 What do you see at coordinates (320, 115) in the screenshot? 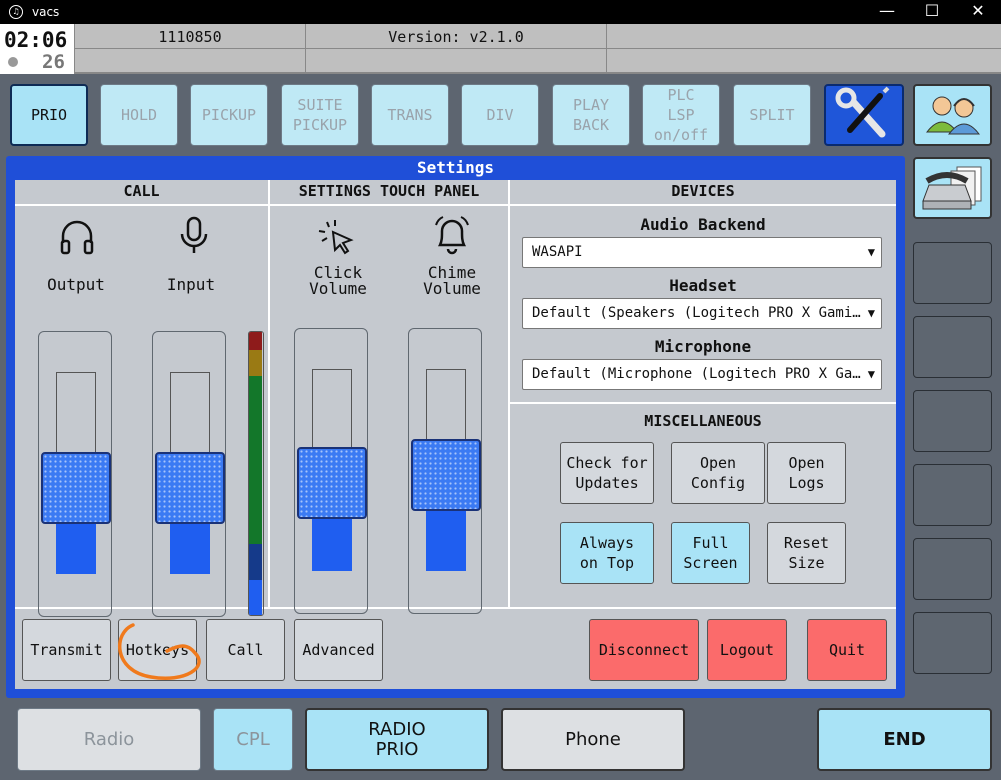
I see `suite-pickup-button: SUITE PICKUP` at bounding box center [320, 115].